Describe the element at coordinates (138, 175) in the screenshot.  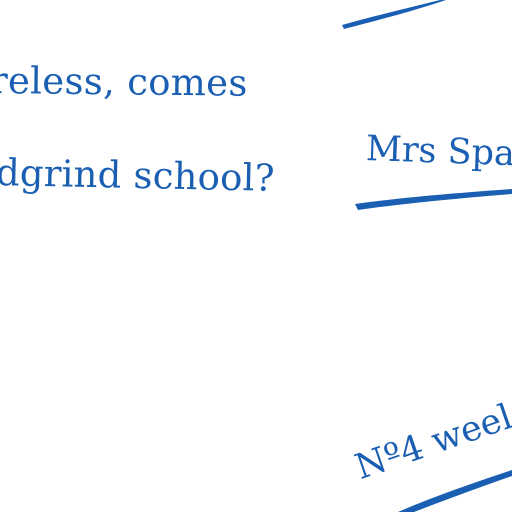
I see `sentence-line-2: dgrind school?` at that location.